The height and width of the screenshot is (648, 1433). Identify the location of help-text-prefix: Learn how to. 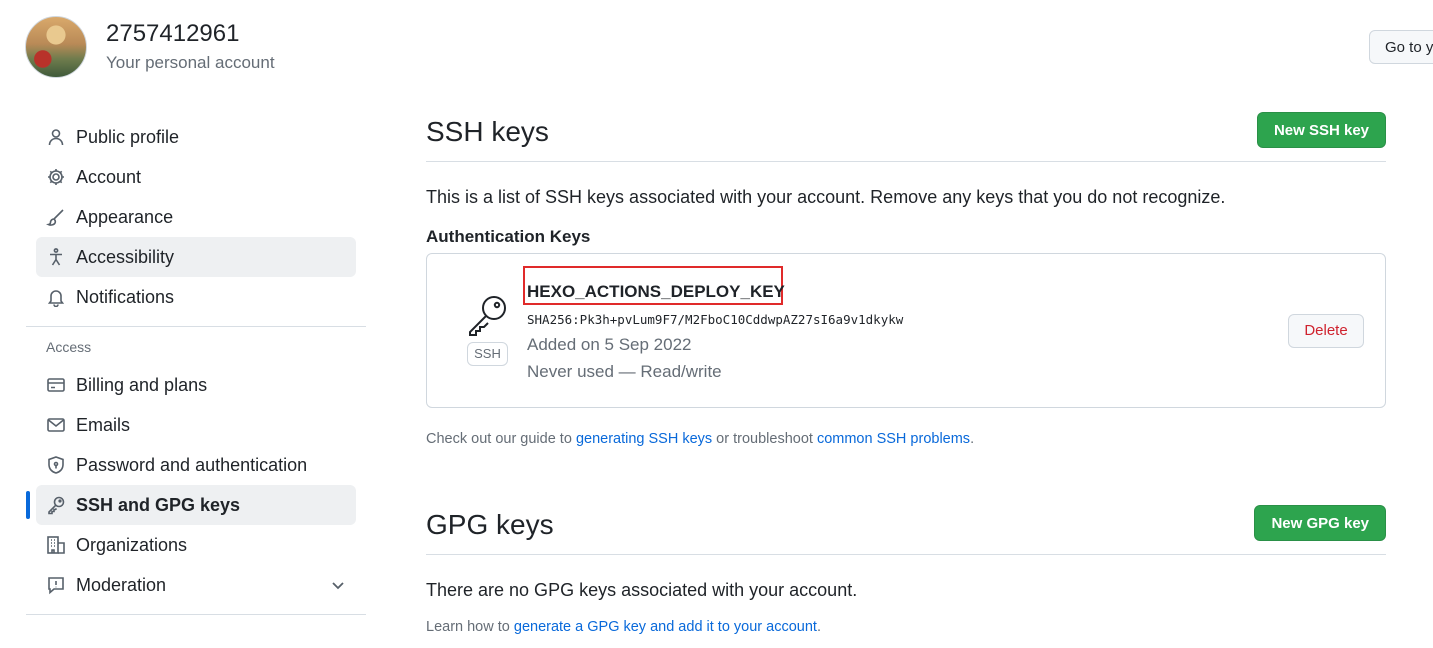
(470, 627).